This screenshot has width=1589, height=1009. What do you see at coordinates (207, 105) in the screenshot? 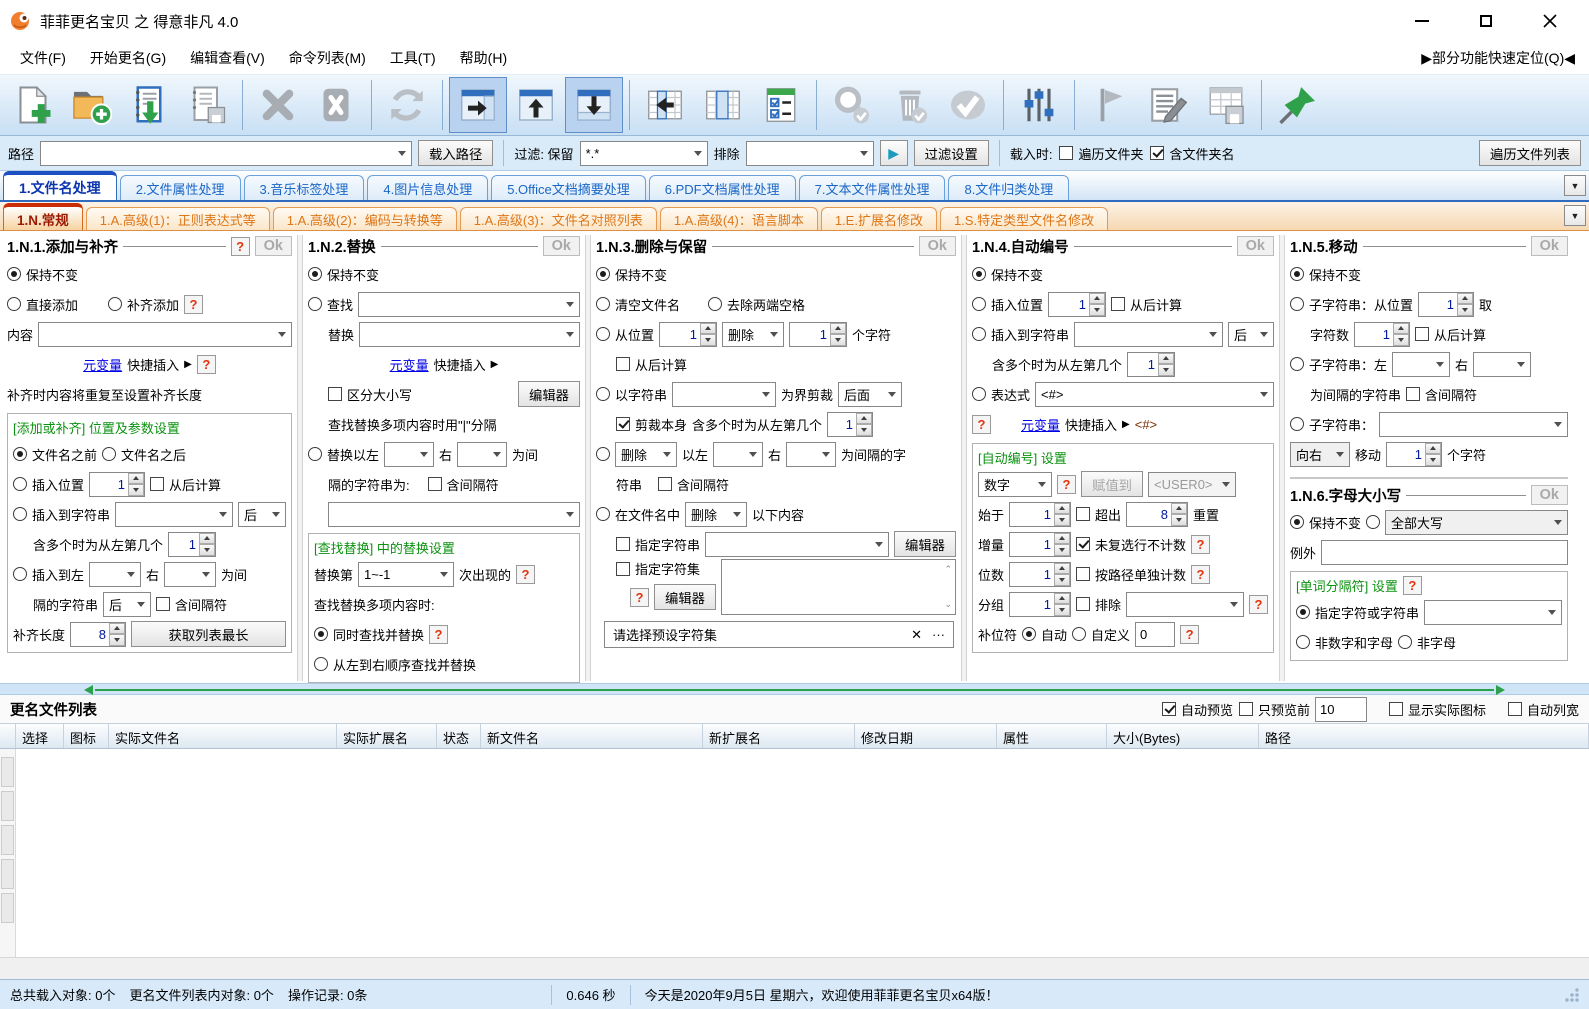
I see `save-list-button` at bounding box center [207, 105].